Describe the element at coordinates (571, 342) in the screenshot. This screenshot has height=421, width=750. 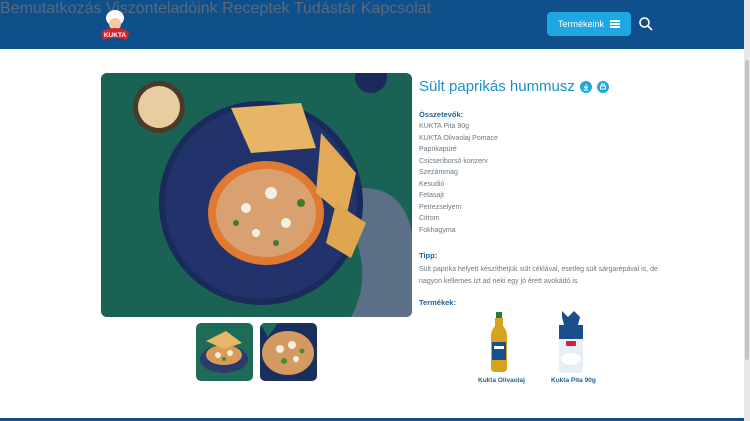
I see `pita-bag-icon` at that location.